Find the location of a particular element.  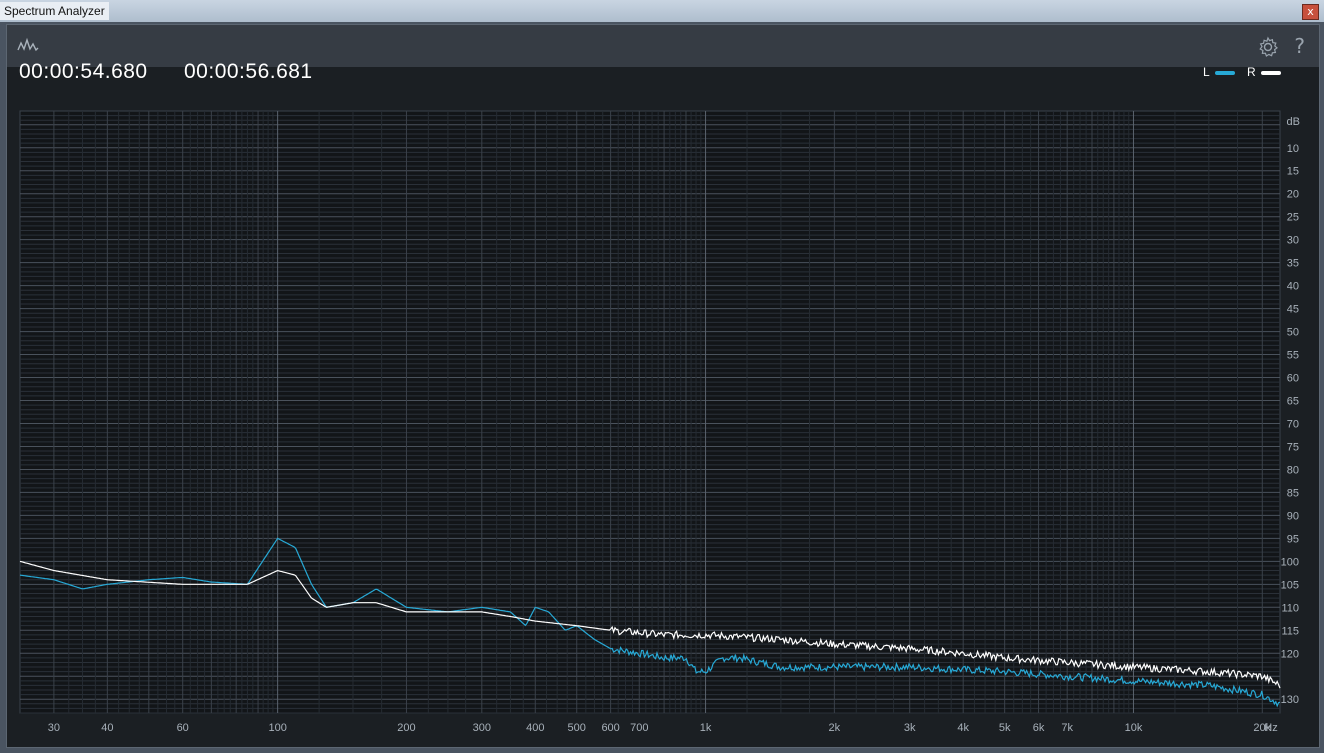

y-tick-label: 70 is located at coordinates (1293, 424).